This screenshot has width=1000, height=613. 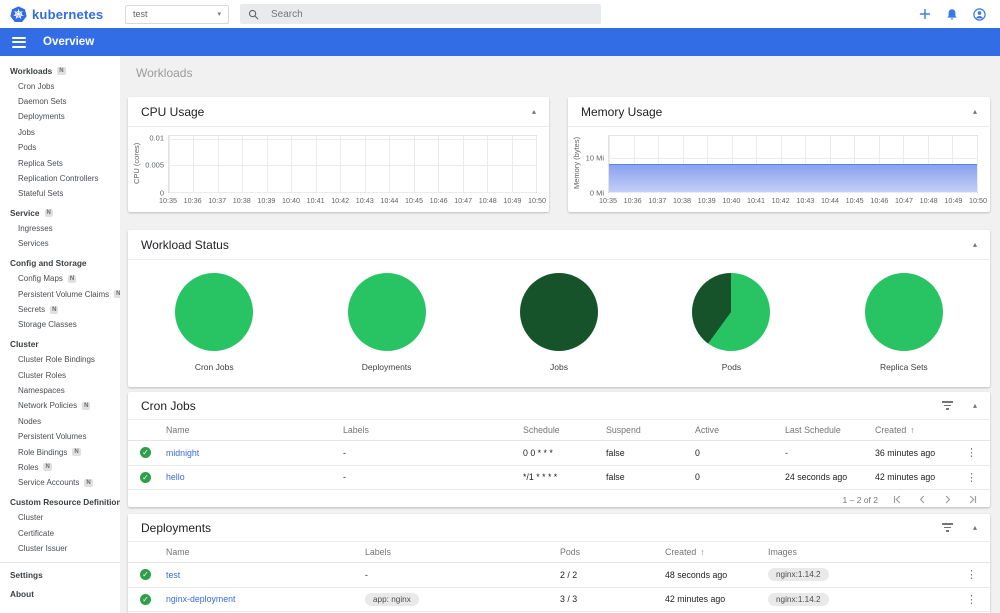 I want to click on sidebar-item-daemon-sets: Daemon Sets, so click(x=60, y=101).